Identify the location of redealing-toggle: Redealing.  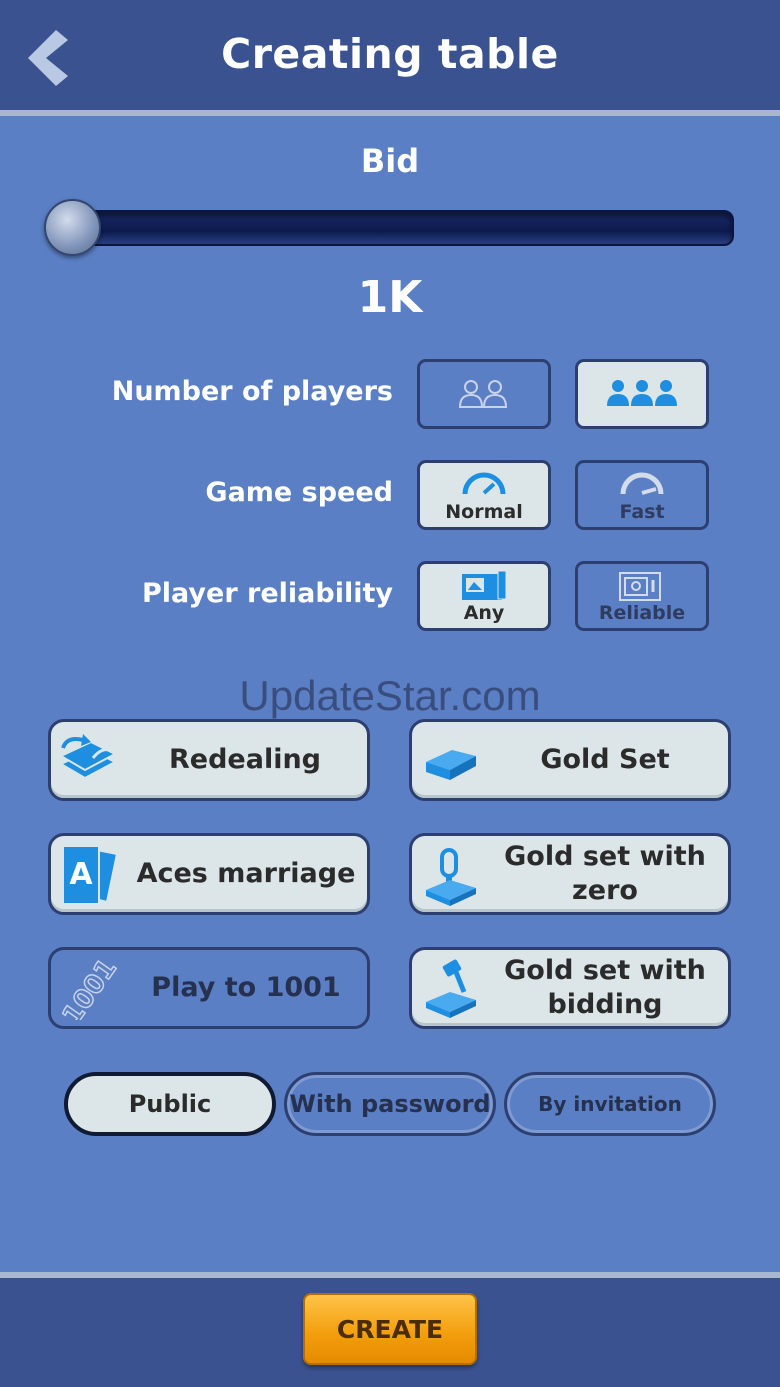
(209, 760).